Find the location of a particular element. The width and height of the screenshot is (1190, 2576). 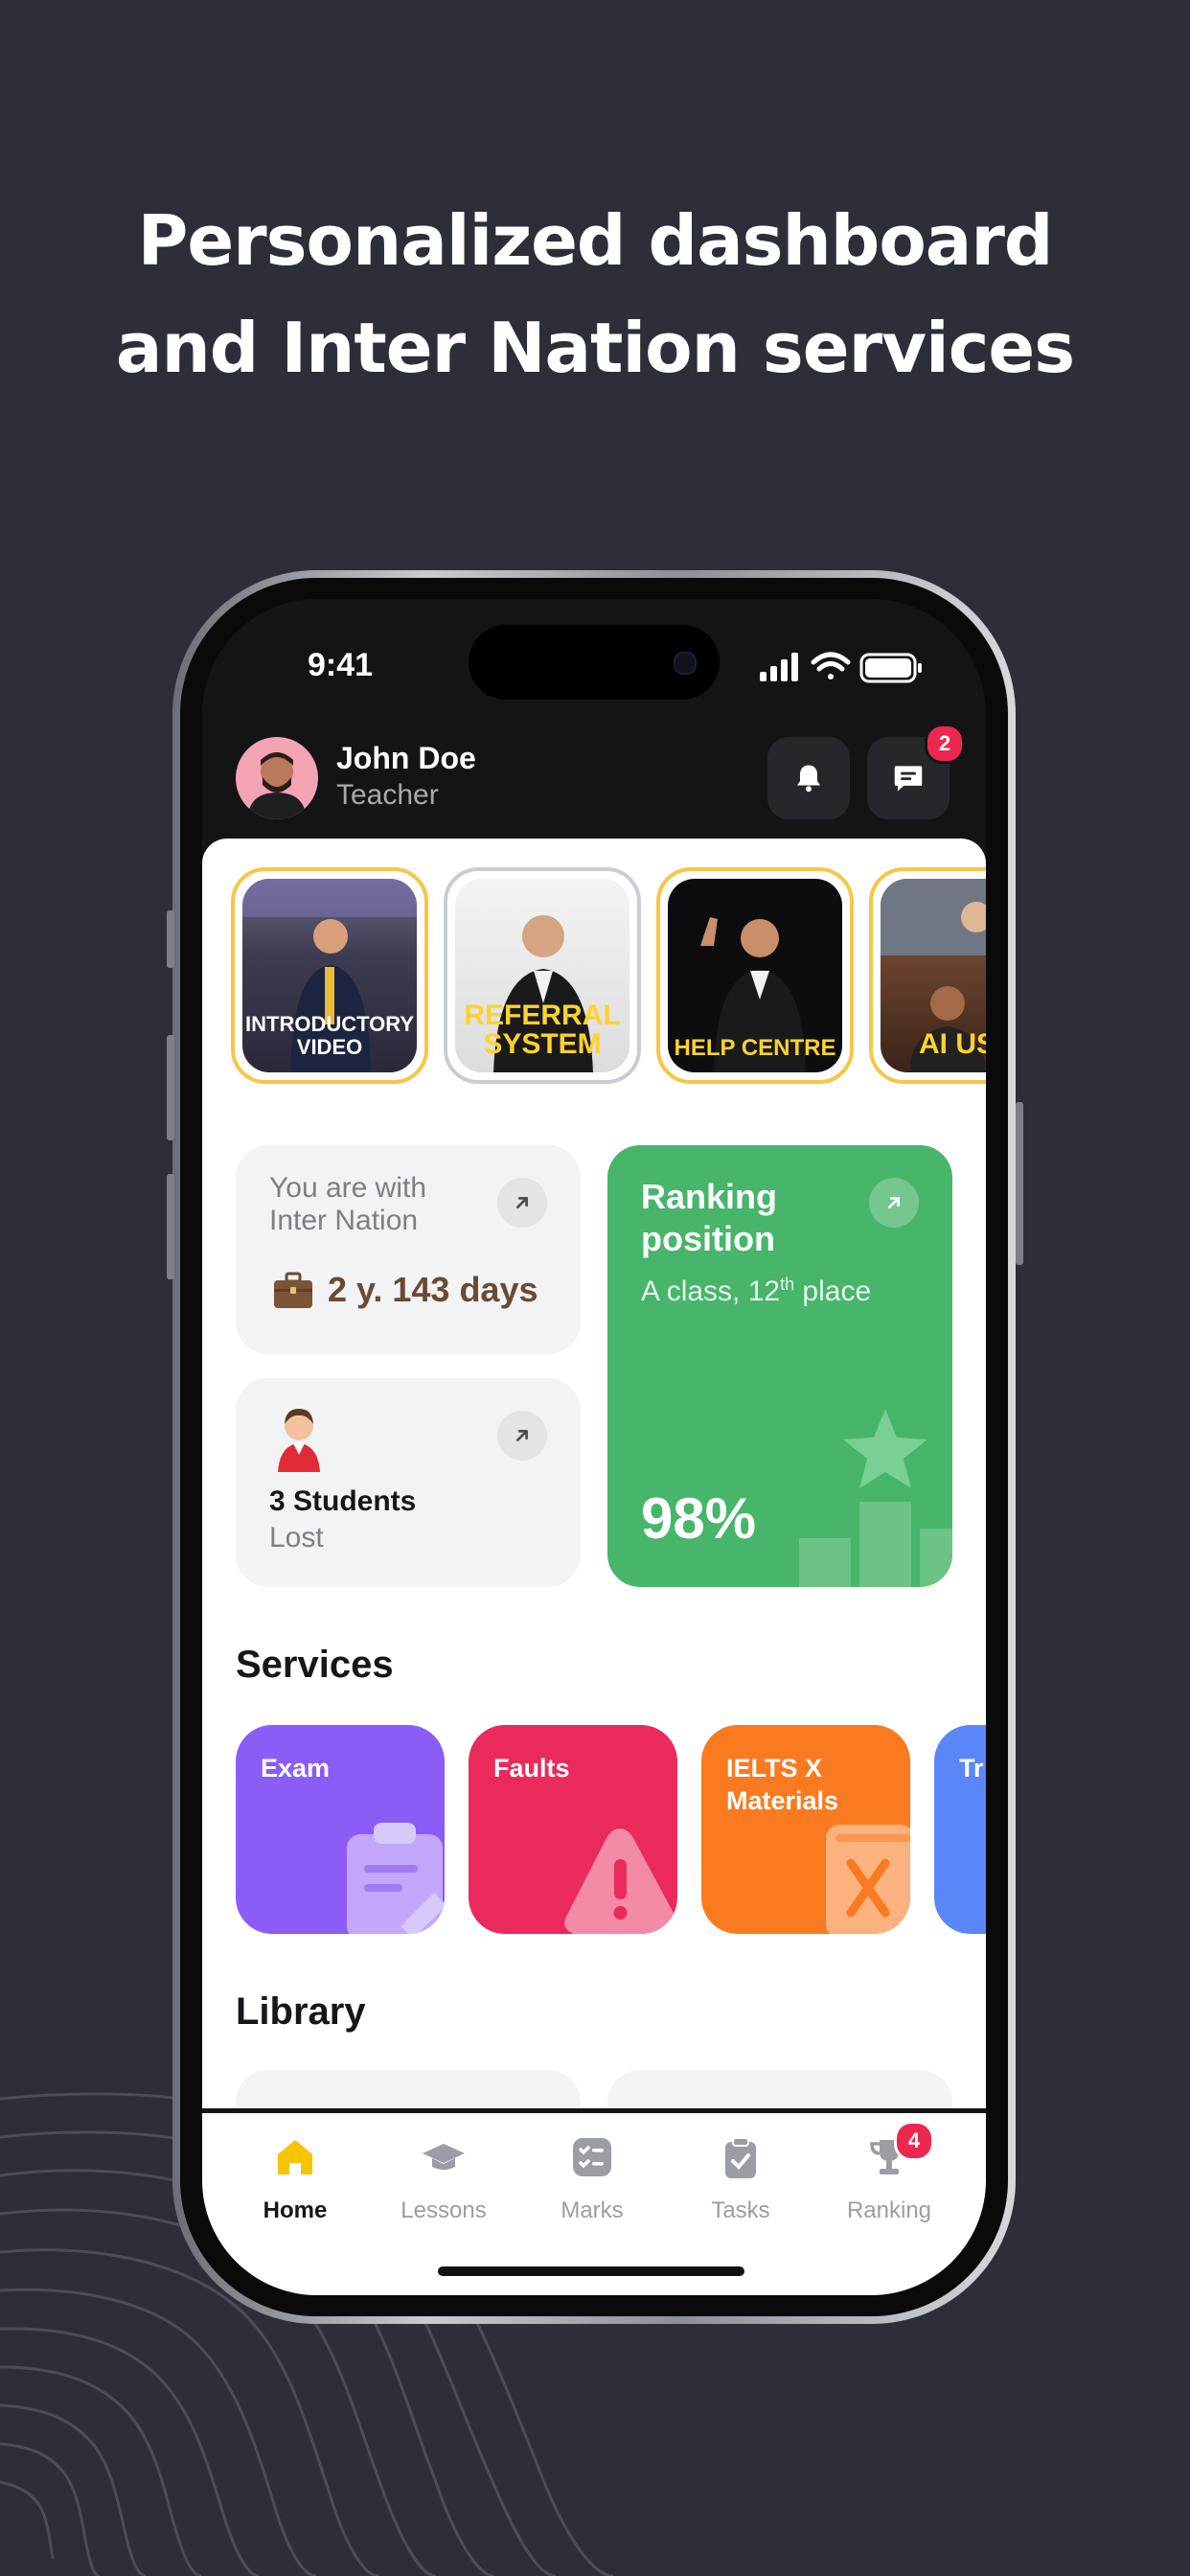

students-open-button is located at coordinates (522, 1435).